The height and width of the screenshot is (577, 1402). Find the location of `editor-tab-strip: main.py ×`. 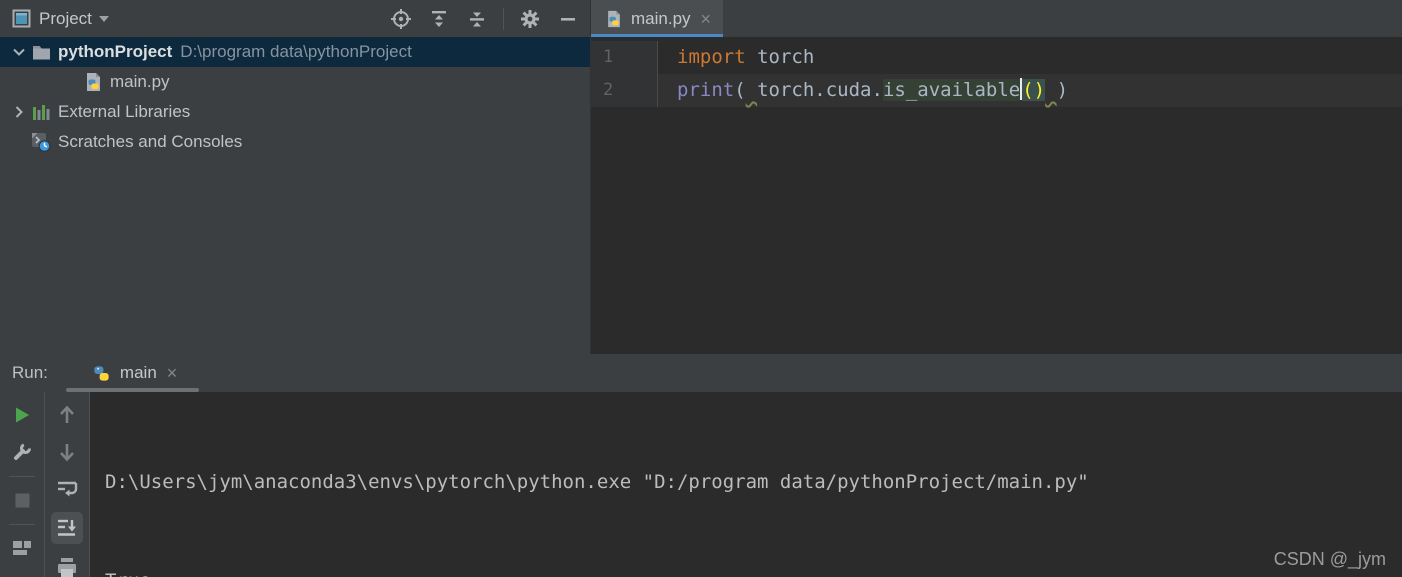

editor-tab-strip: main.py × is located at coordinates (996, 18).